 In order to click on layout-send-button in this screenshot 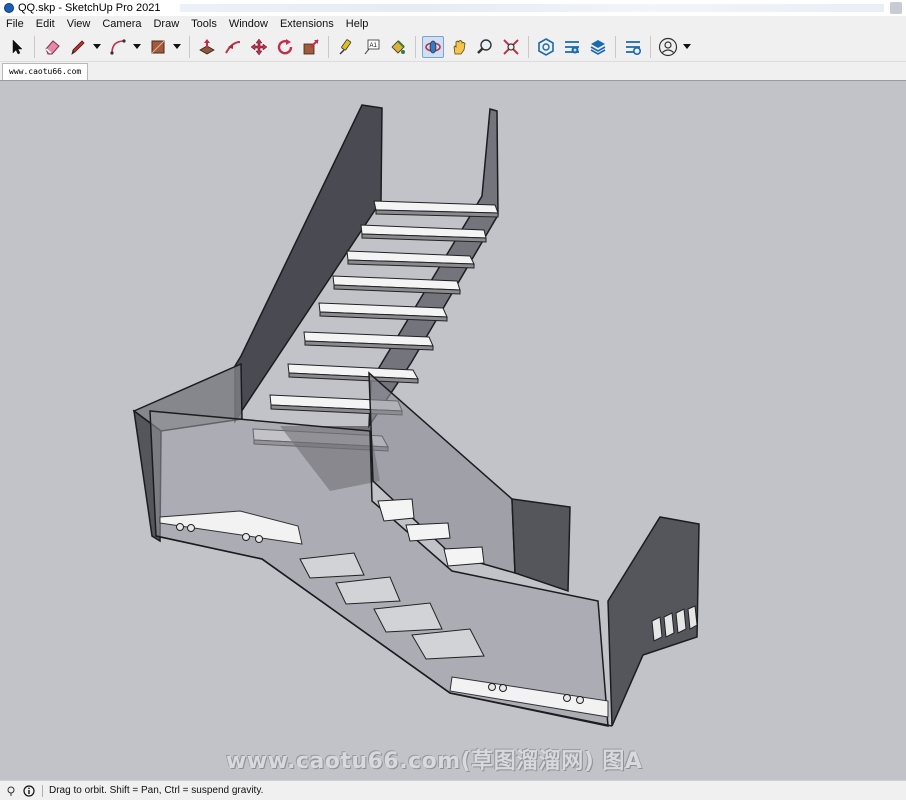, I will do `click(598, 47)`.